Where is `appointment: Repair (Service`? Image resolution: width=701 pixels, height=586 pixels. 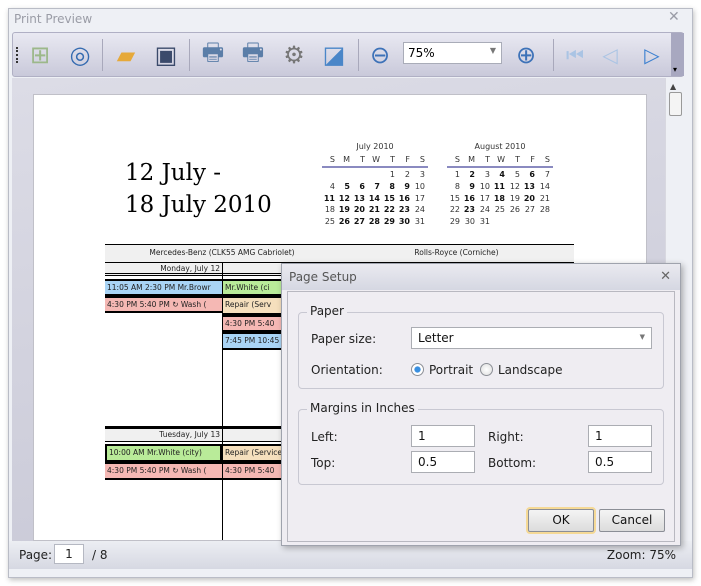
appointment: Repair (Service is located at coordinates (253, 453).